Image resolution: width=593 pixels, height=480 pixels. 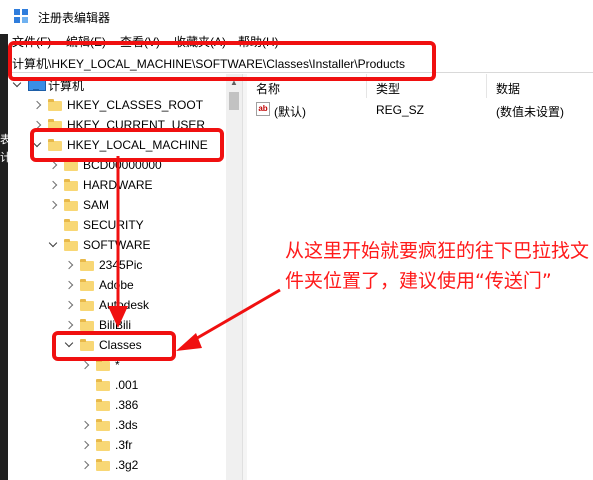 I want to click on tree-item-autodesk: Autodesk, so click(x=106, y=305).